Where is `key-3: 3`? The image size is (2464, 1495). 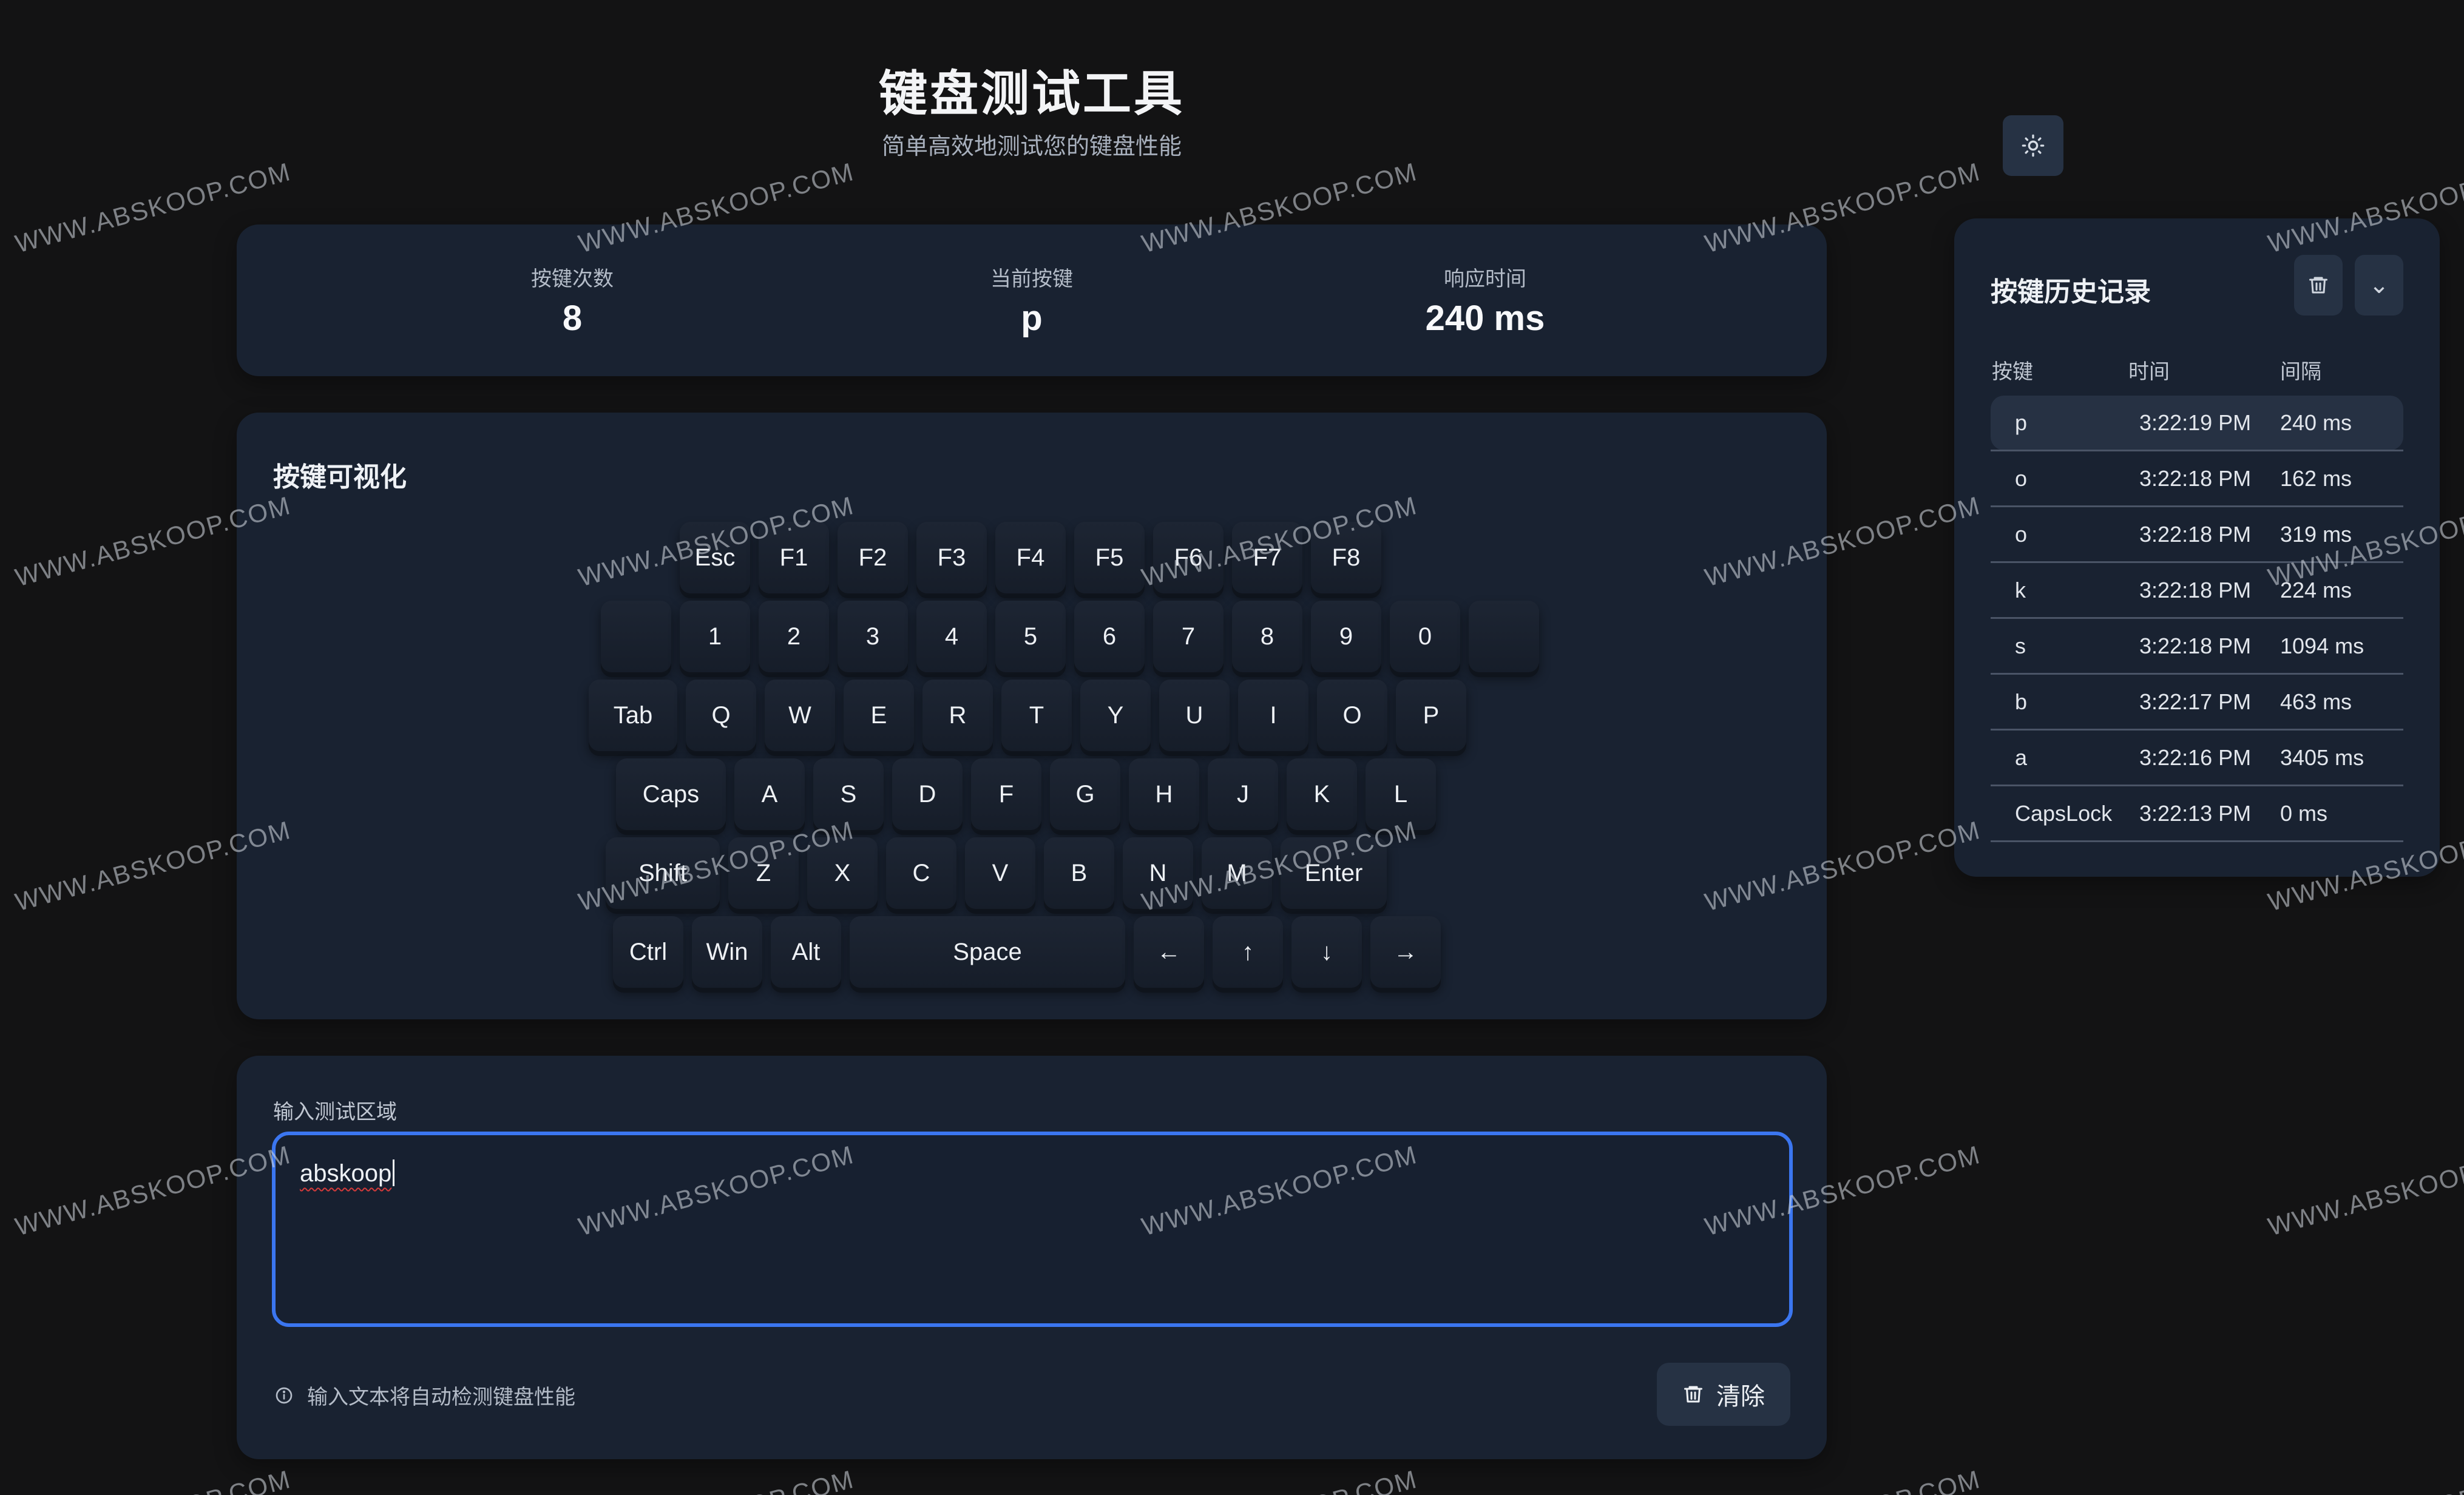
key-3: 3 is located at coordinates (873, 636).